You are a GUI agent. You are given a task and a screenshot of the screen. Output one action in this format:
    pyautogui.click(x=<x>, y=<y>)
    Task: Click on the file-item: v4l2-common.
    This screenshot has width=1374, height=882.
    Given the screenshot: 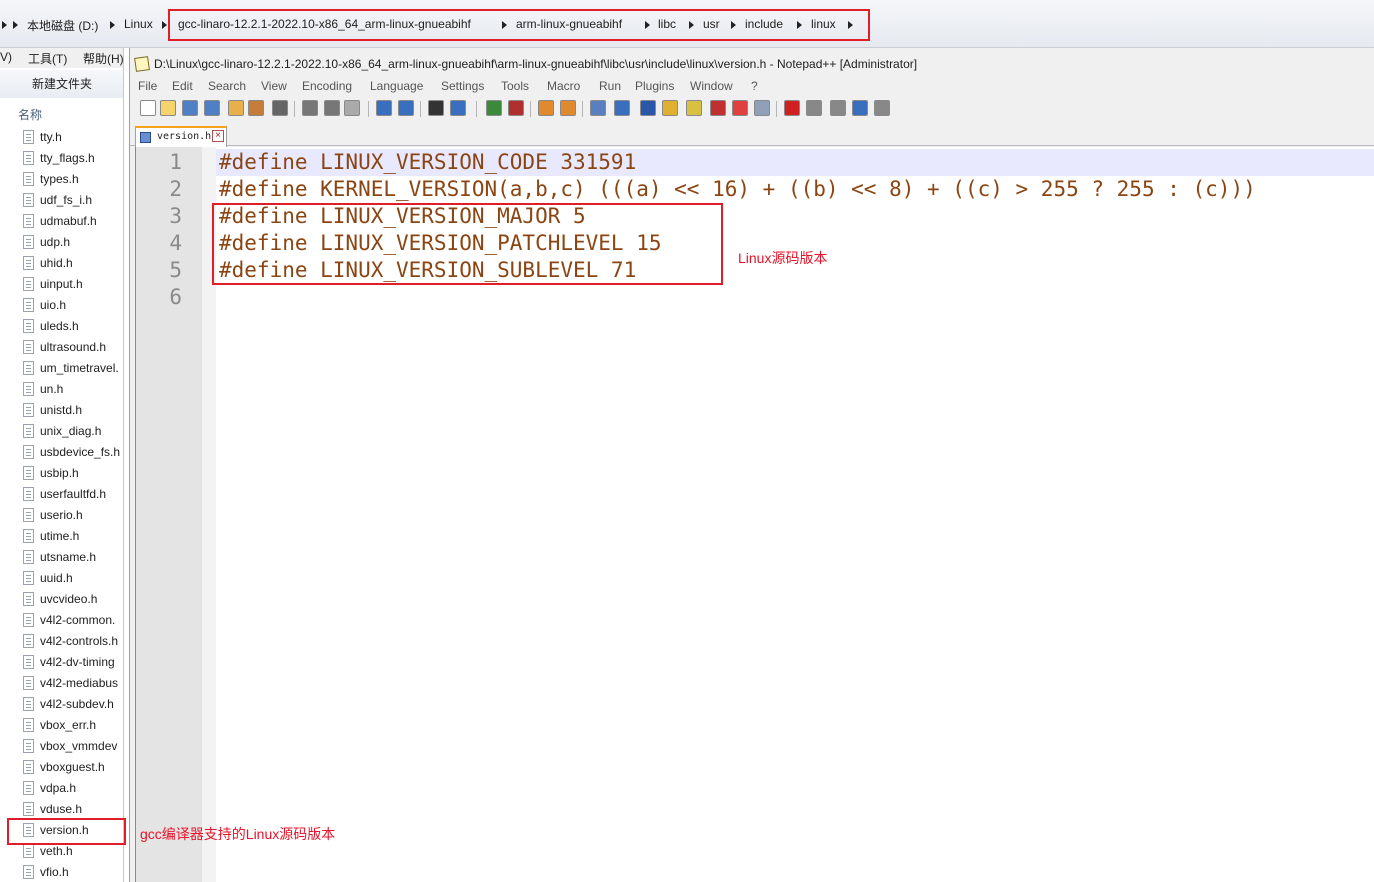 What is the action you would take?
    pyautogui.click(x=61, y=620)
    